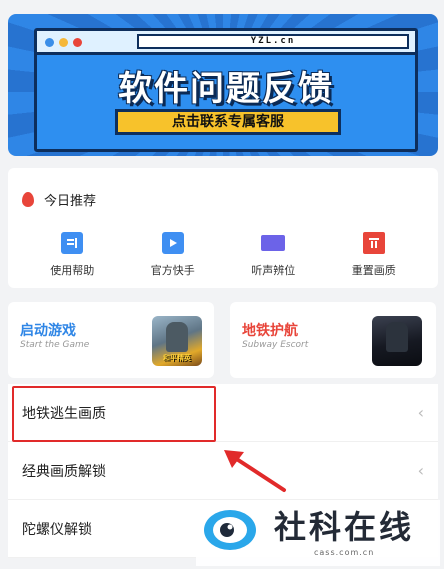  Describe the element at coordinates (48, 331) in the screenshot. I see `tile-title: 启动游戏` at that location.